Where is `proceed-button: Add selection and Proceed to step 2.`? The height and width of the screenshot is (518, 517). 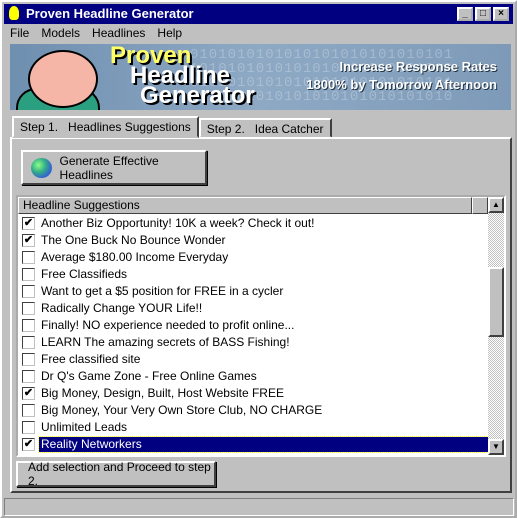
proceed-button: Add selection and Proceed to step 2. is located at coordinates (116, 474).